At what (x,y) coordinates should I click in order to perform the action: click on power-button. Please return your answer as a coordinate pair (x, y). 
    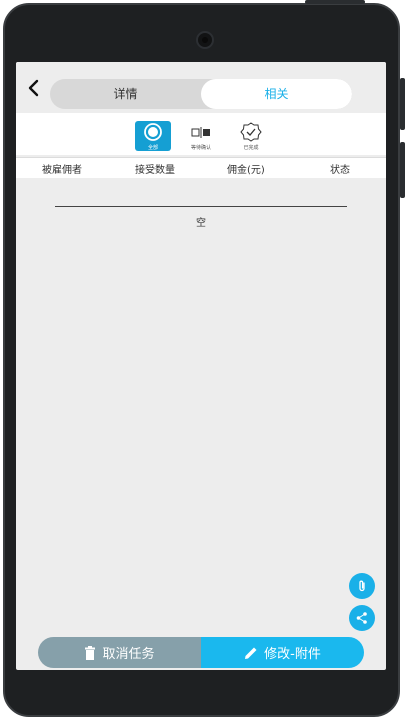
    Looking at the image, I should click on (335, 2).